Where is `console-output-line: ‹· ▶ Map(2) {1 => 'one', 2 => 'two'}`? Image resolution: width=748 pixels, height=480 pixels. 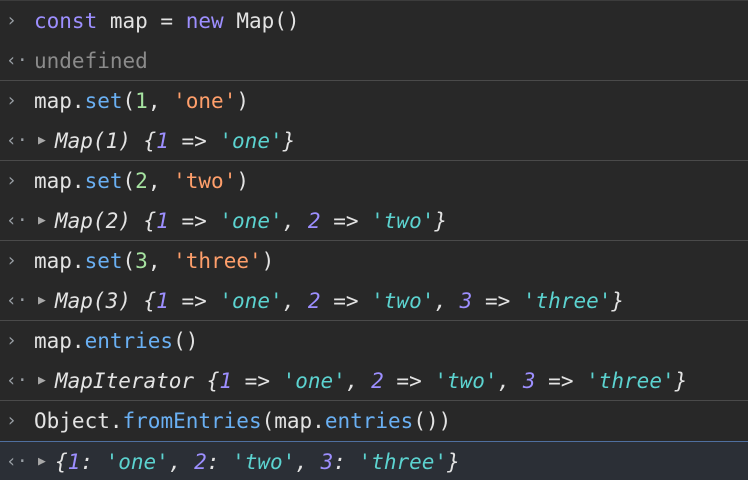 console-output-line: ‹· ▶ Map(2) {1 => 'one', 2 => 'two'} is located at coordinates (374, 221).